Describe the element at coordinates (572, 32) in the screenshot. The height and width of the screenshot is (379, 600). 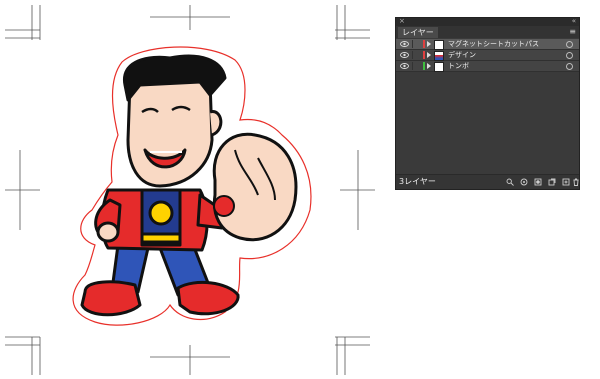
I see `panel-menu-button: ≡` at that location.